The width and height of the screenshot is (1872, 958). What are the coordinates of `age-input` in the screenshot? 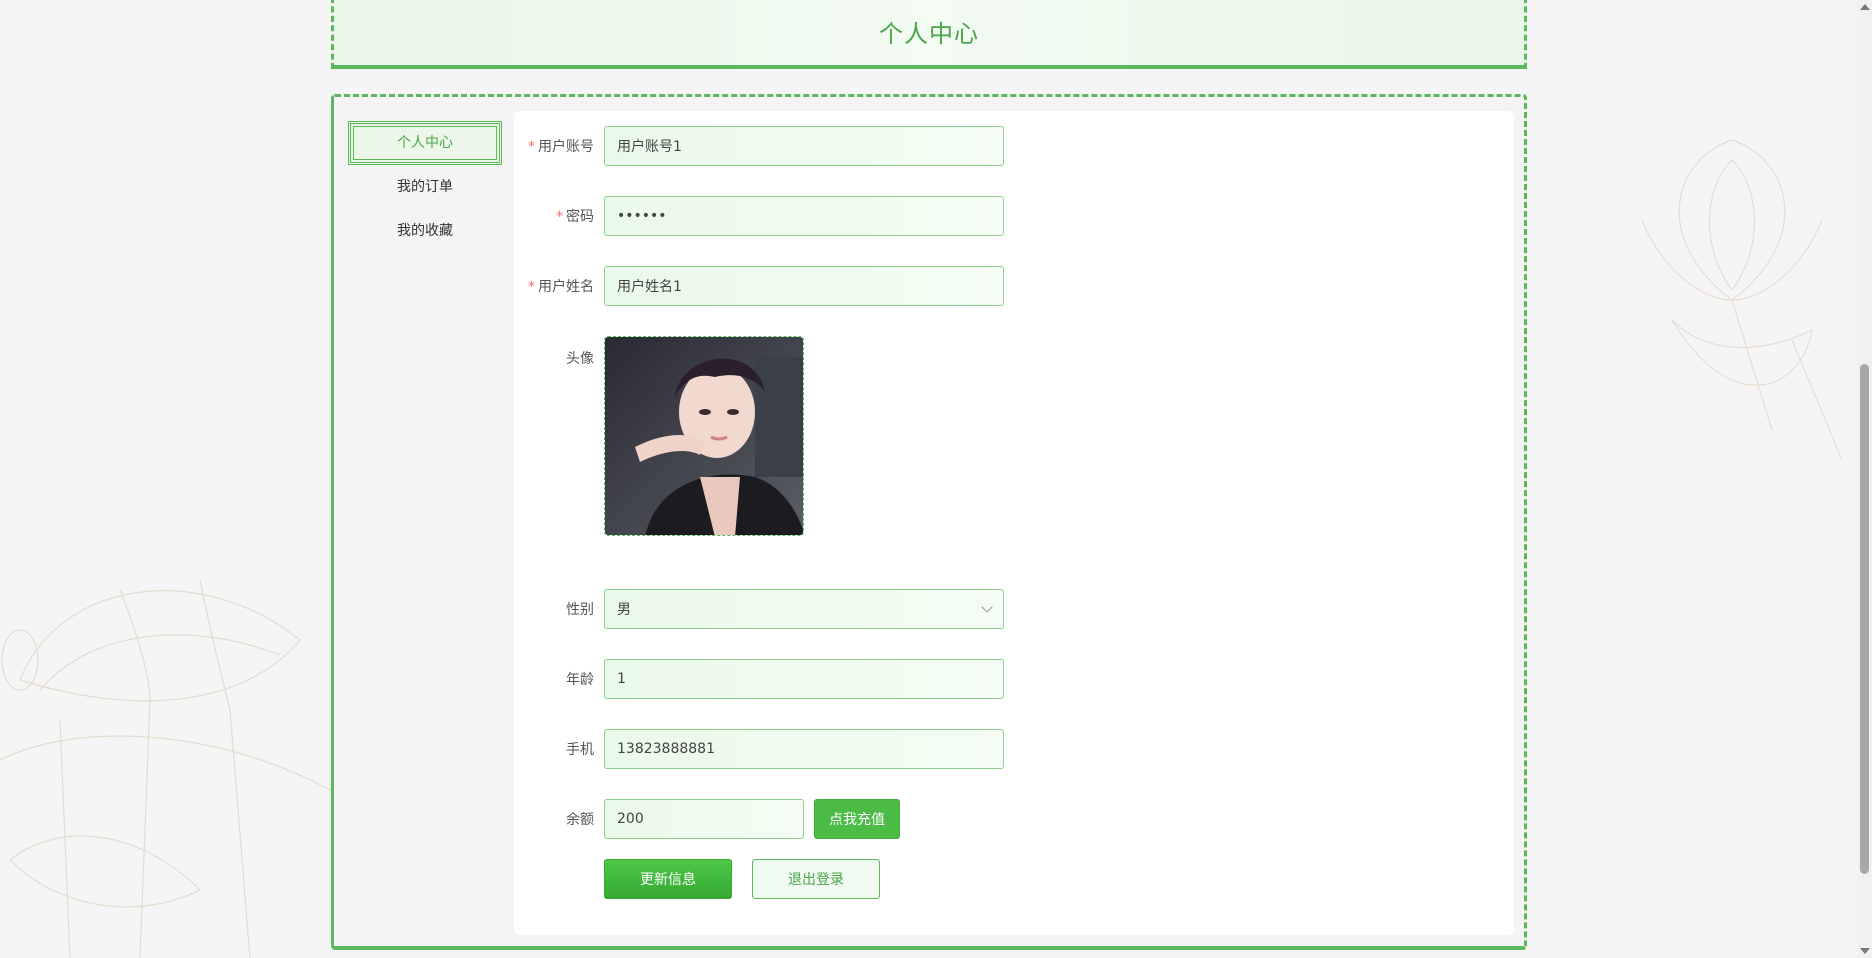 It's located at (804, 679).